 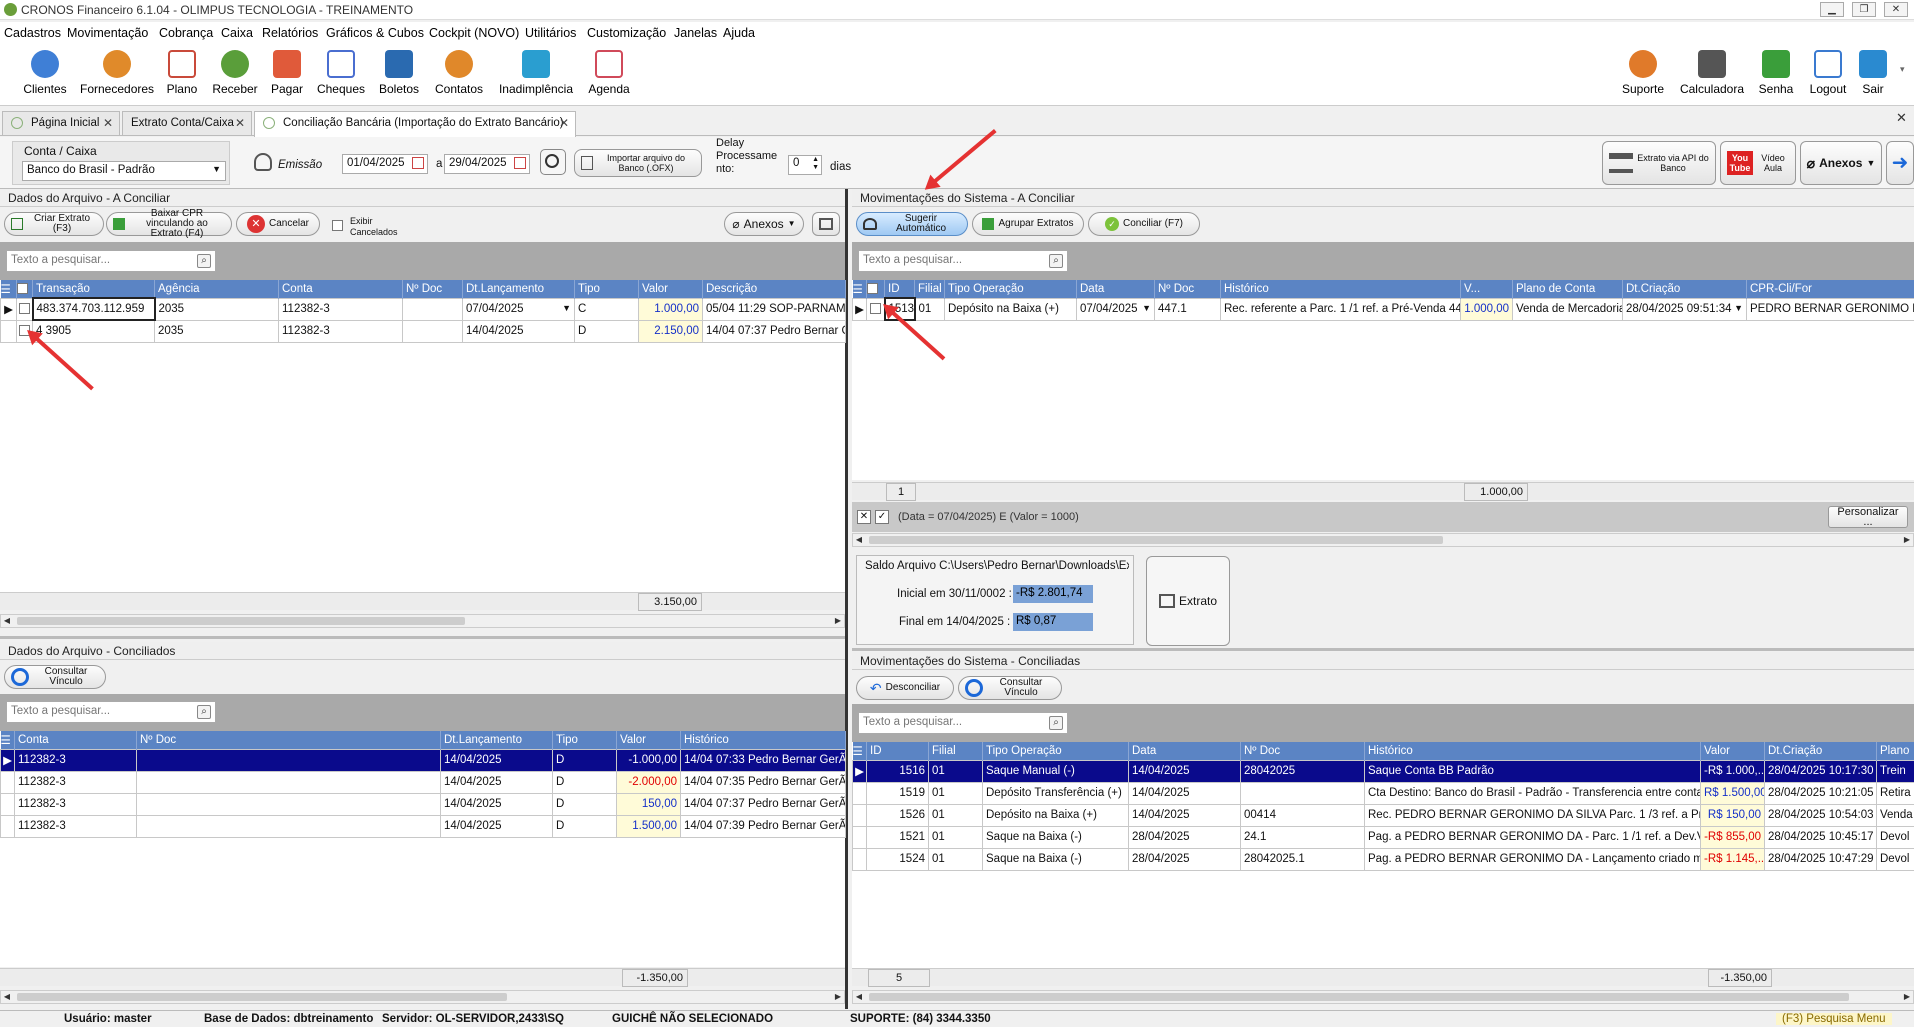 What do you see at coordinates (1732, 815) in the screenshot?
I see `cell-valor: R$ 150,00` at bounding box center [1732, 815].